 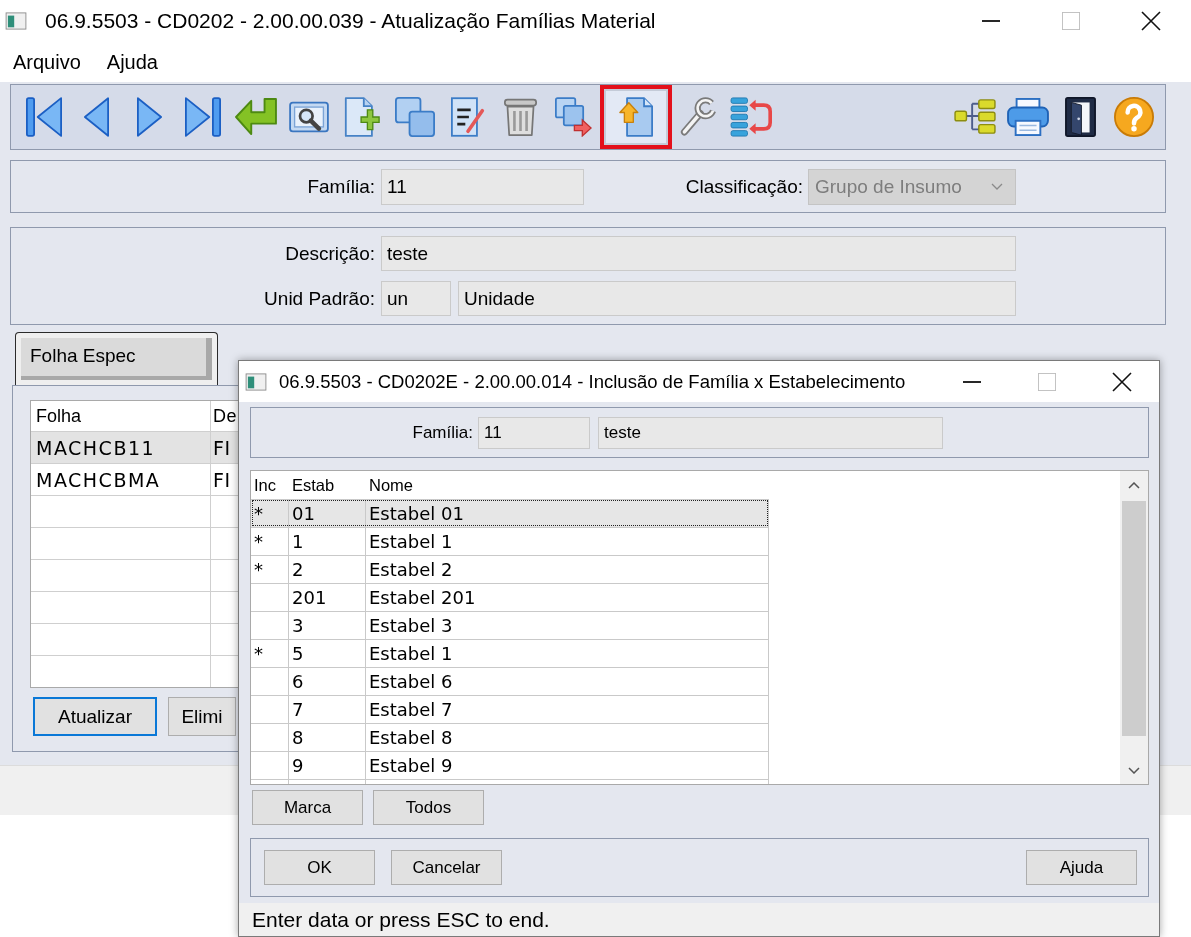 I want to click on table-row: 3 Estabel 3, so click(x=510, y=625).